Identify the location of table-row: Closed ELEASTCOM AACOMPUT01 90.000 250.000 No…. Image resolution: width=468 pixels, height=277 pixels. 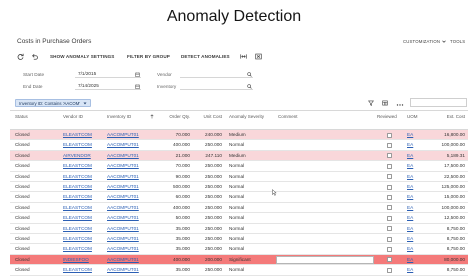
(239, 177).